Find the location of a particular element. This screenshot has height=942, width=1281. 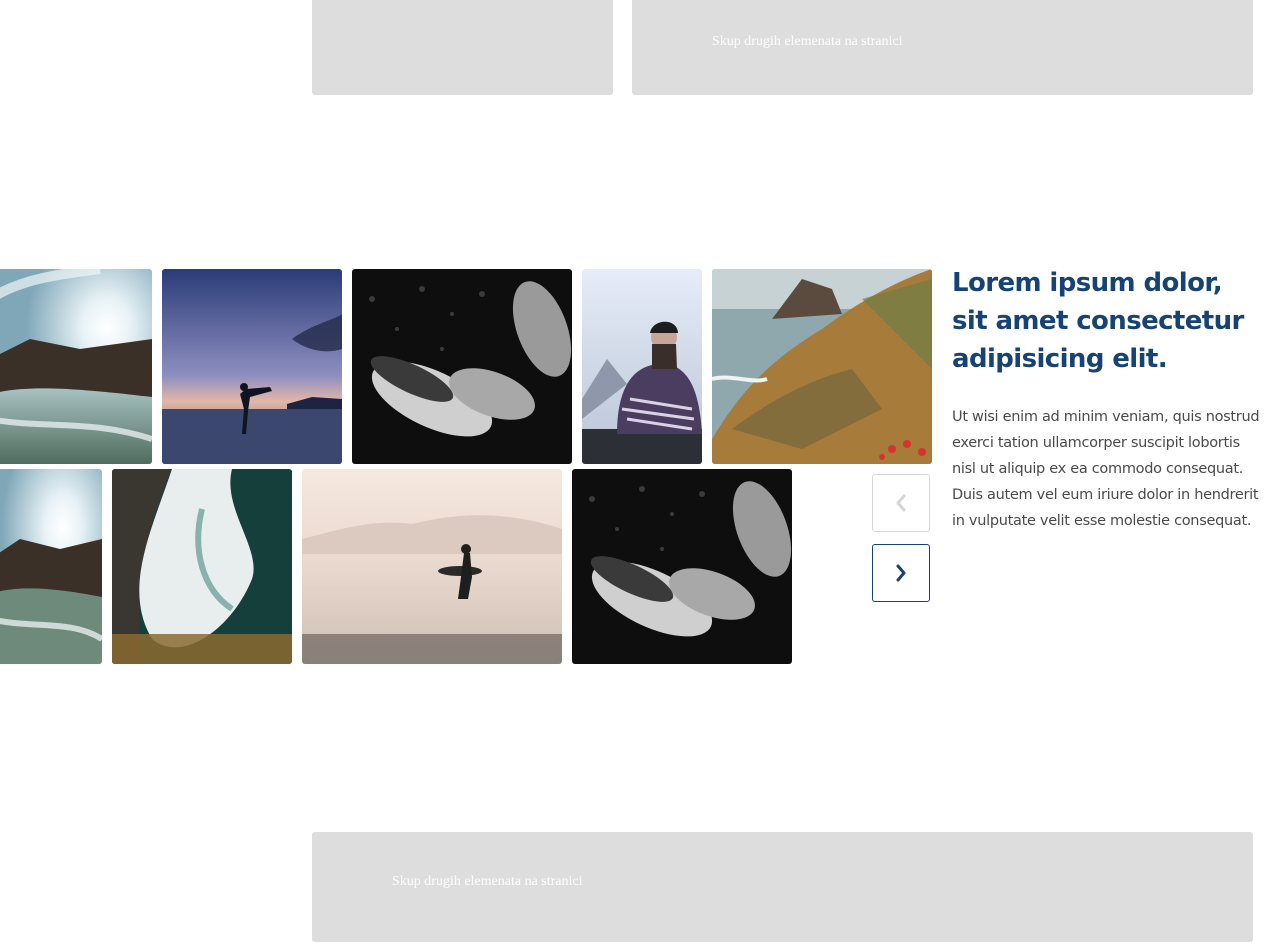

photo-wave-sun is located at coordinates (76, 366).